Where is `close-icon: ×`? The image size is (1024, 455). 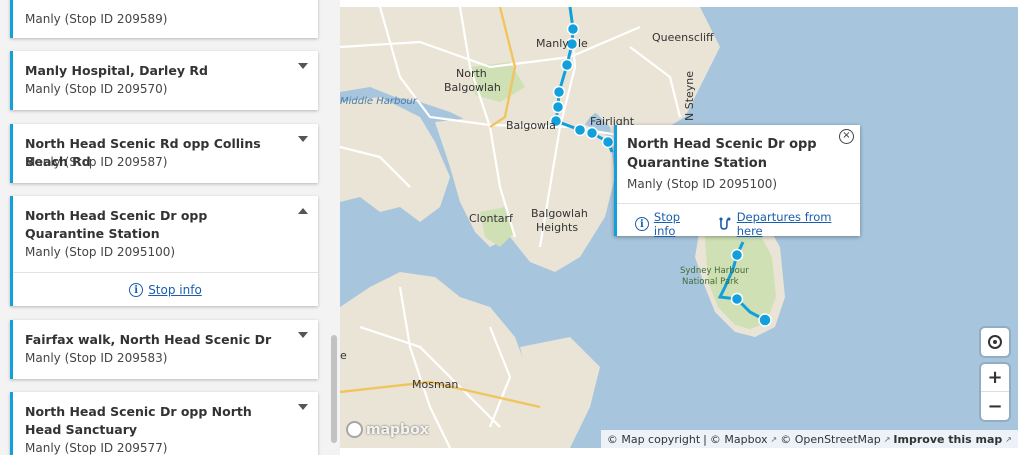 close-icon: × is located at coordinates (846, 136).